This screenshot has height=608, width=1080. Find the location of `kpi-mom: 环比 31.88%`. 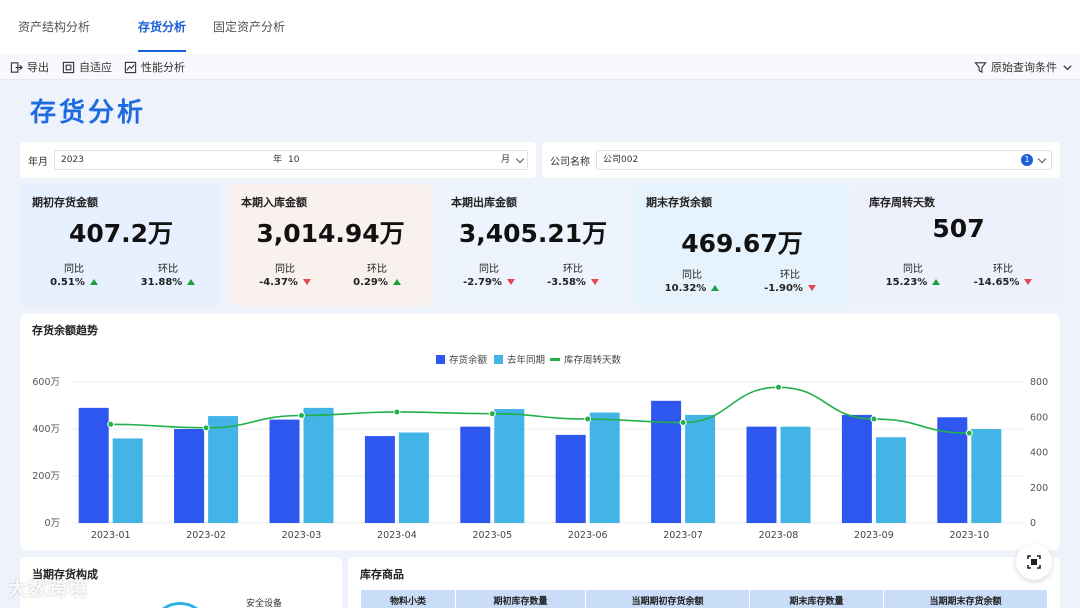

kpi-mom: 环比 31.88% is located at coordinates (168, 274).